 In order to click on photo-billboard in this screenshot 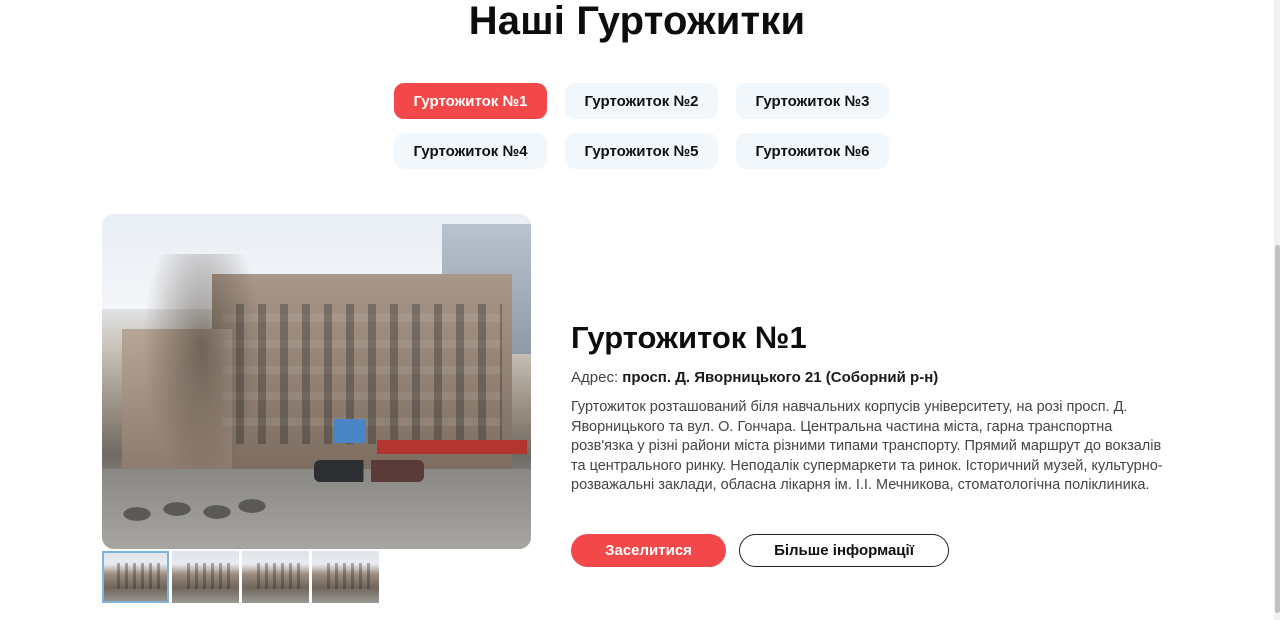, I will do `click(350, 431)`.